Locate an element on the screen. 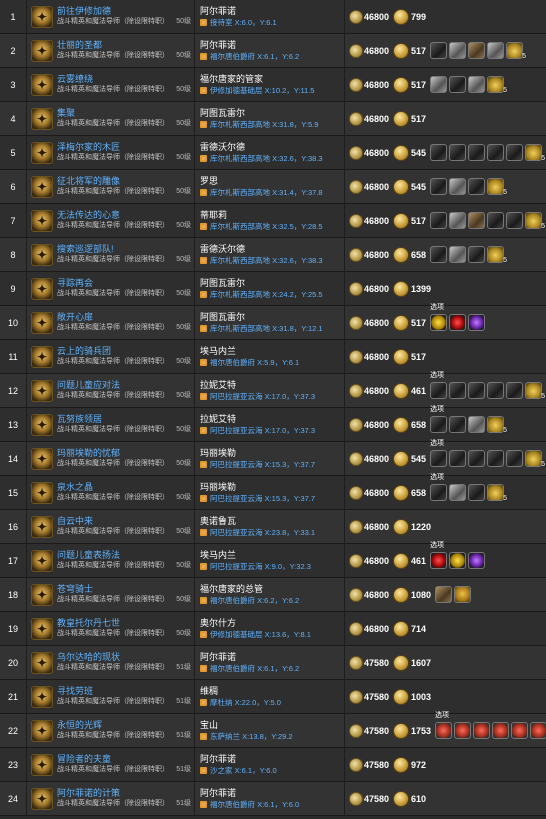  npc-location-link: 阿巴拉提亚云海 X:9.0，Y:32.3 is located at coordinates (260, 566).